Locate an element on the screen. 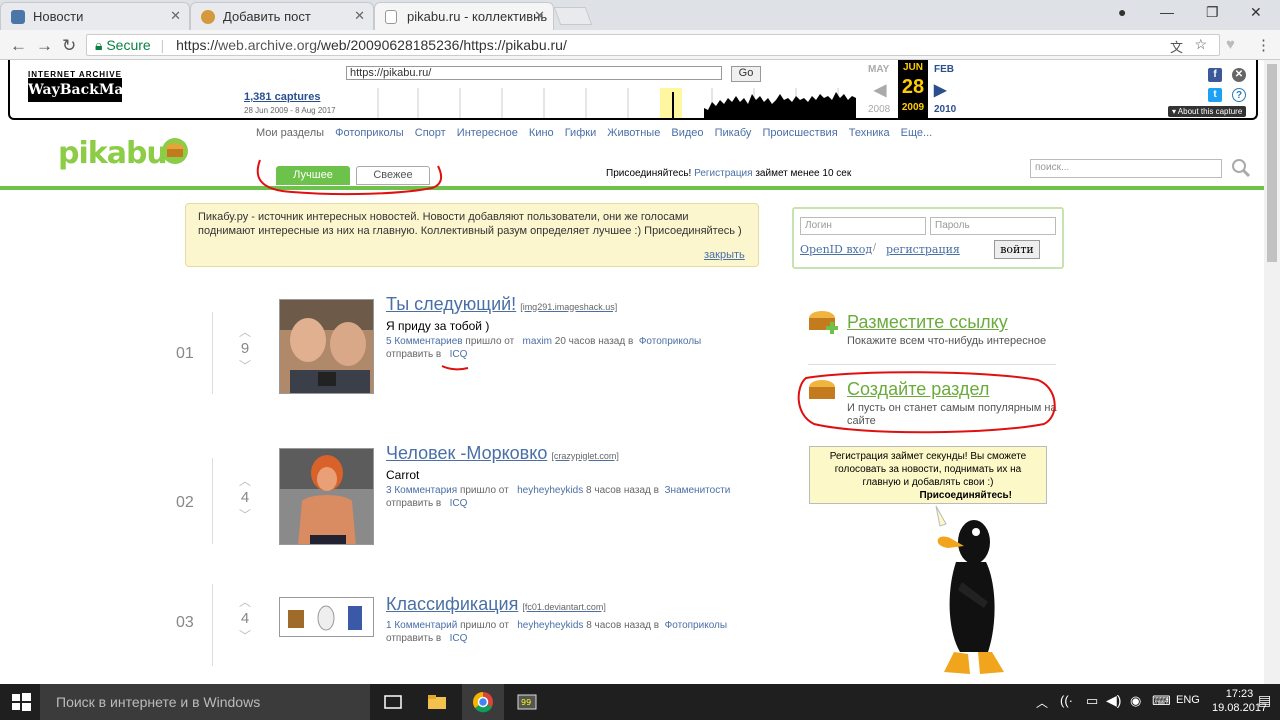 Image resolution: width=1280 pixels, height=720 pixels. captures-link: 1,381 captures is located at coordinates (282, 97).